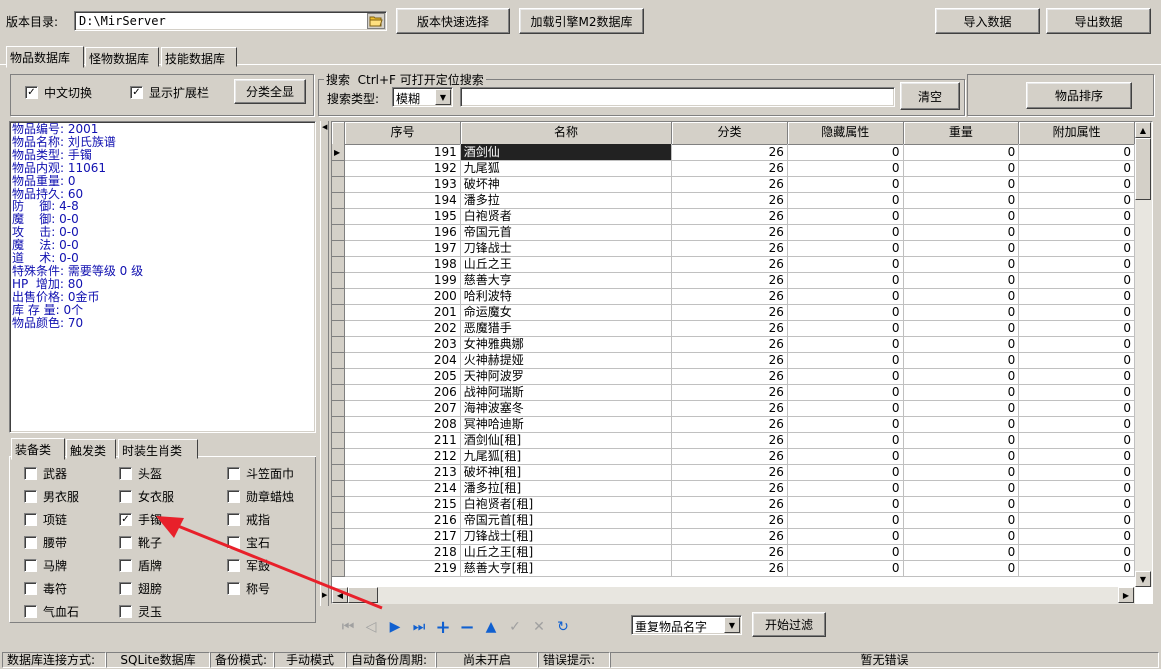  Describe the element at coordinates (348, 627) in the screenshot. I see `nav-first-icon: ⏮` at that location.